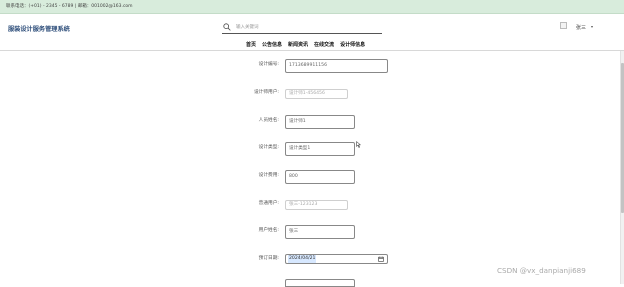  Describe the element at coordinates (563, 25) in the screenshot. I see `avatar` at that location.